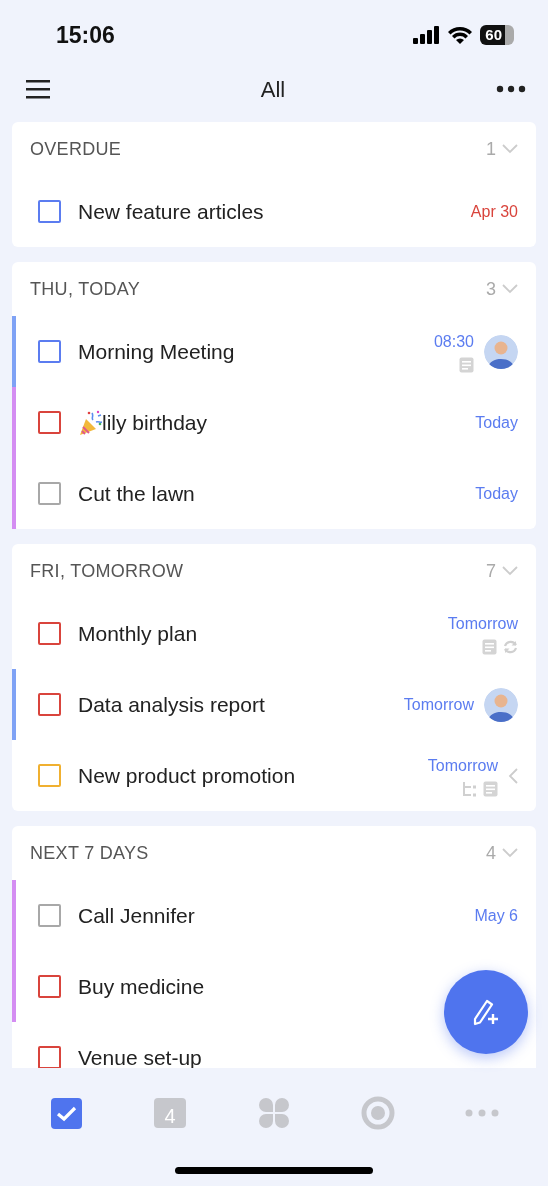 This screenshot has width=548, height=1186. I want to click on task-title: Morning Meeting, so click(156, 351).